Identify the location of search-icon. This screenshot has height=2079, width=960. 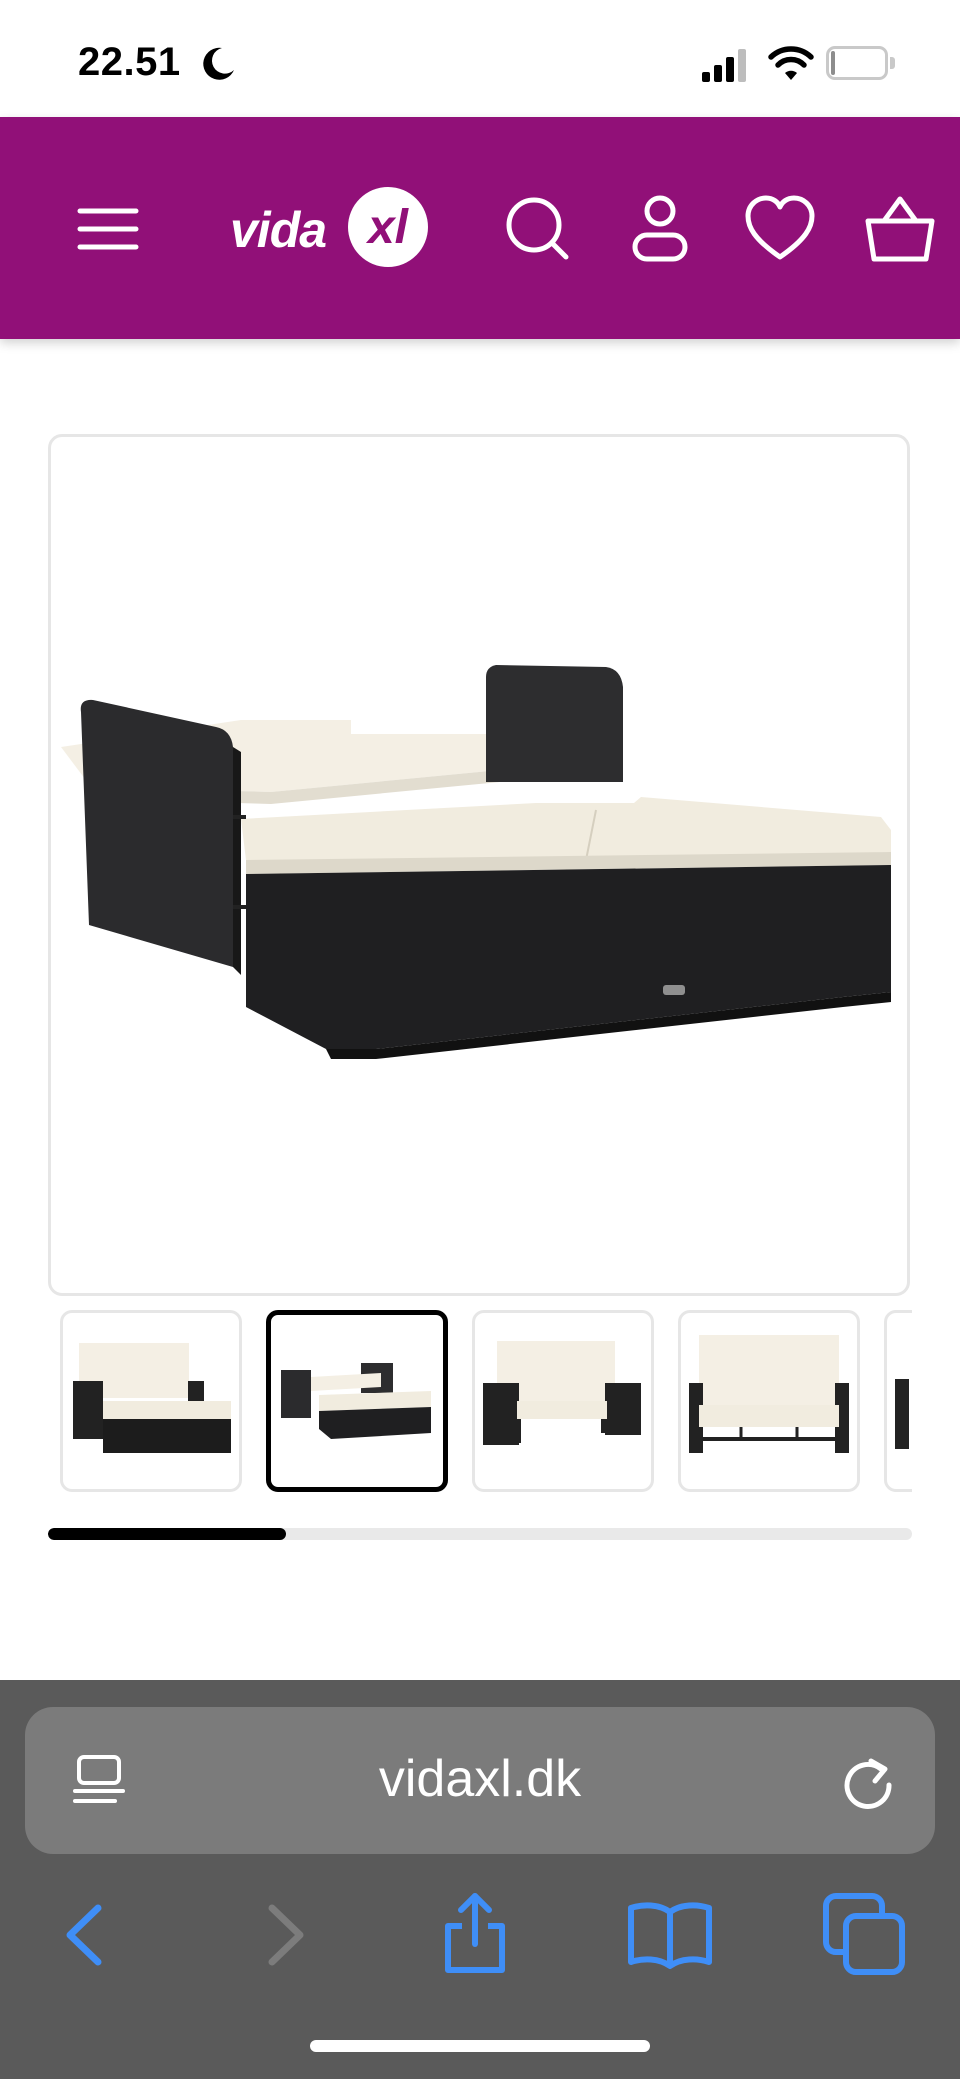
(538, 229).